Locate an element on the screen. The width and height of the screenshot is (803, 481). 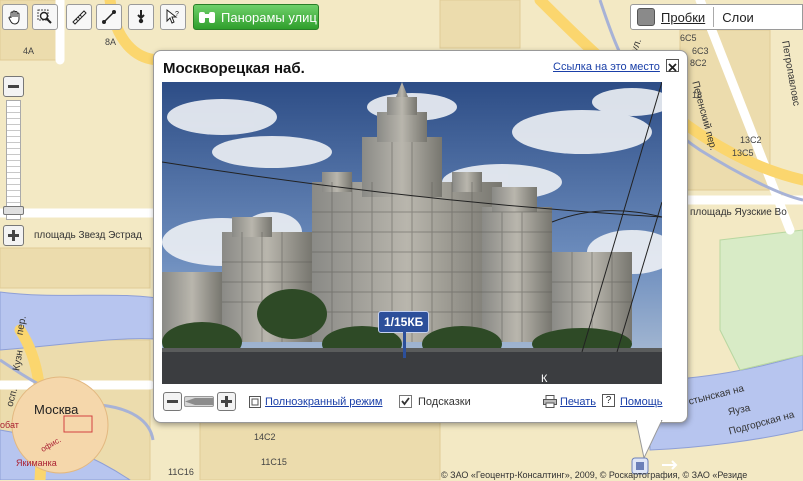
street-panoramas-label: Панорамы улиц is located at coordinates (269, 17).